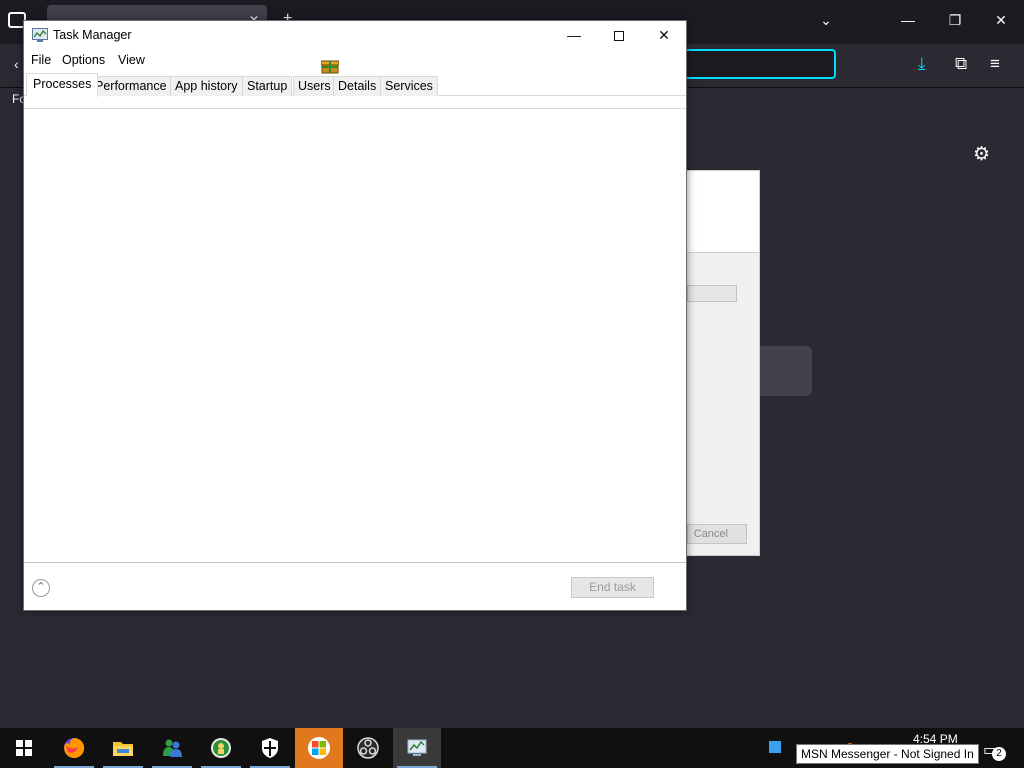 The width and height of the screenshot is (1024, 768). I want to click on task-manager-icon, so click(417, 747).